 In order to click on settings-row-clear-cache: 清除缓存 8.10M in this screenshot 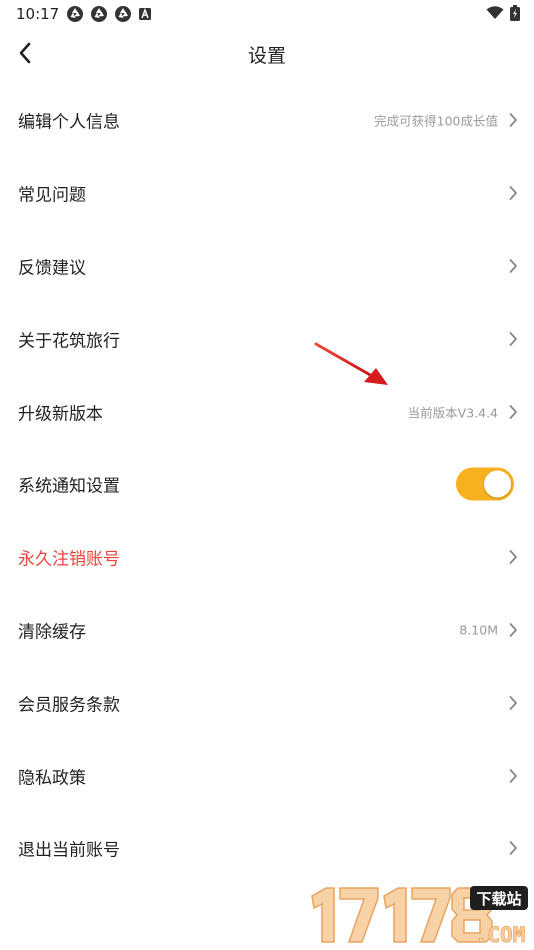, I will do `click(267, 630)`.